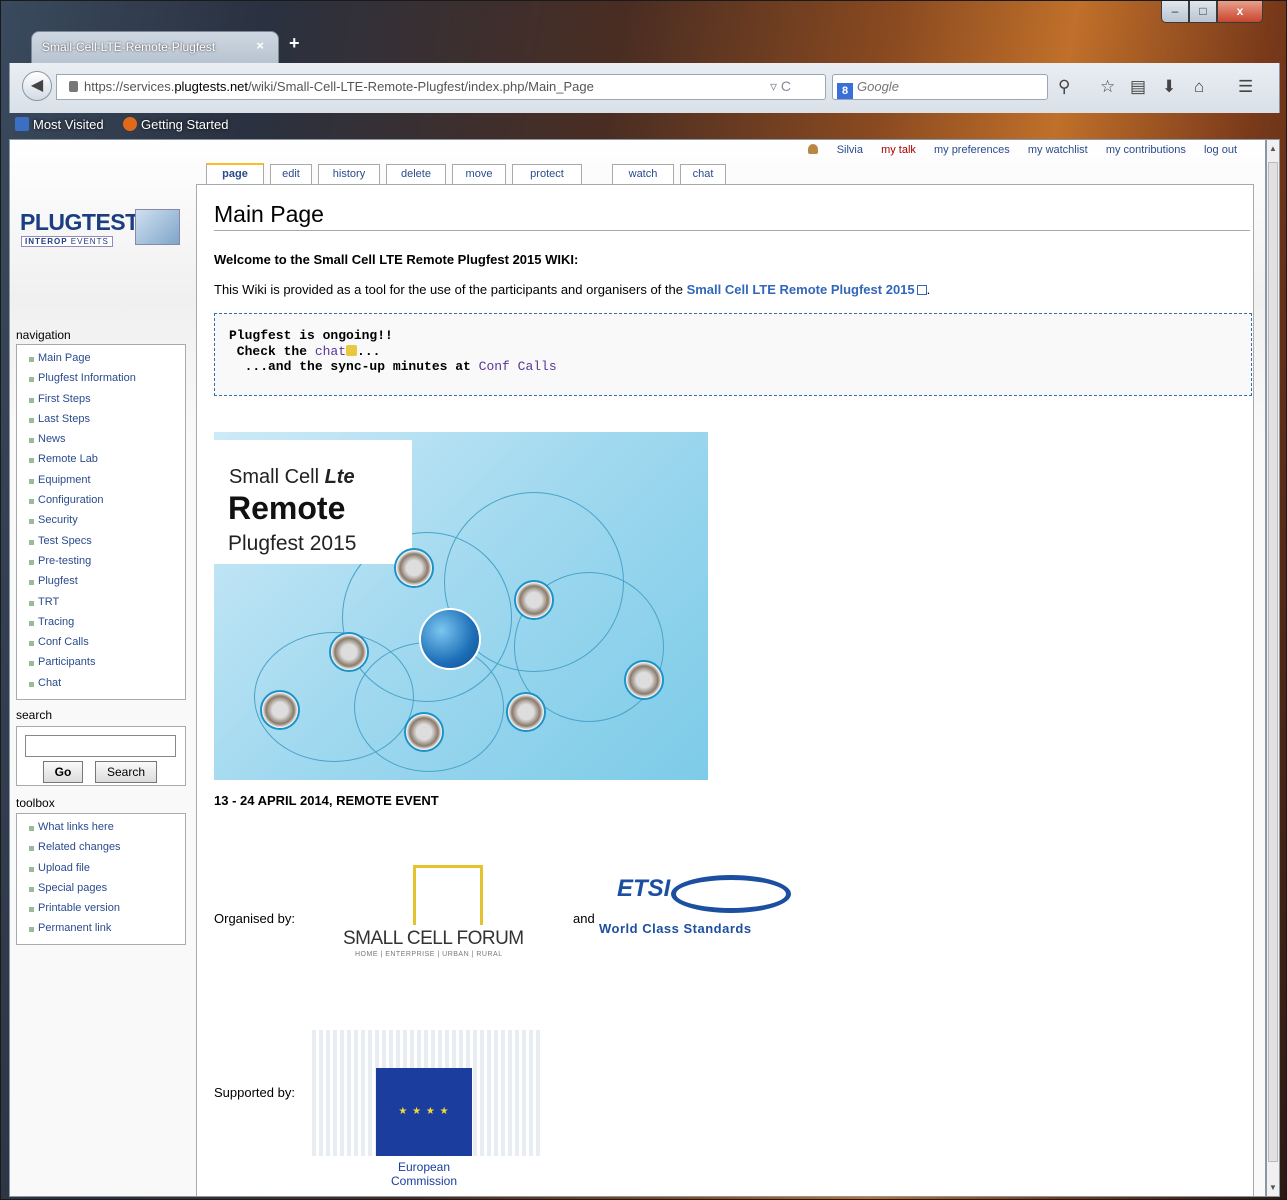  What do you see at coordinates (185, 124) in the screenshot?
I see `bookmark-label: Getting Started` at bounding box center [185, 124].